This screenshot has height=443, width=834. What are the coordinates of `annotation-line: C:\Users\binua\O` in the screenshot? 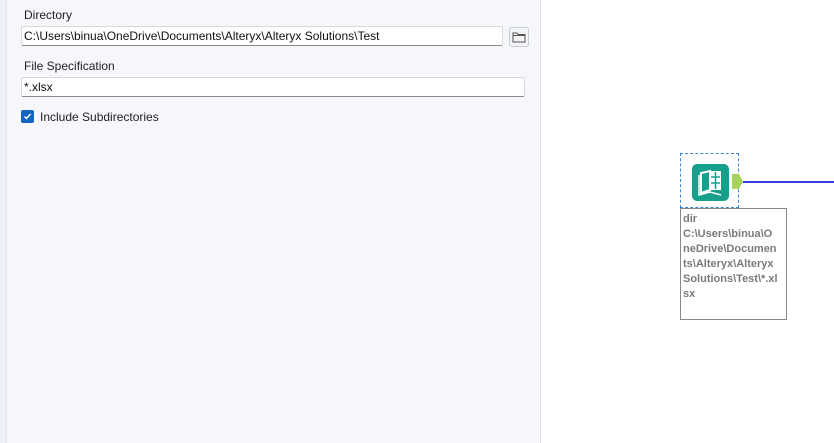 It's located at (728, 234).